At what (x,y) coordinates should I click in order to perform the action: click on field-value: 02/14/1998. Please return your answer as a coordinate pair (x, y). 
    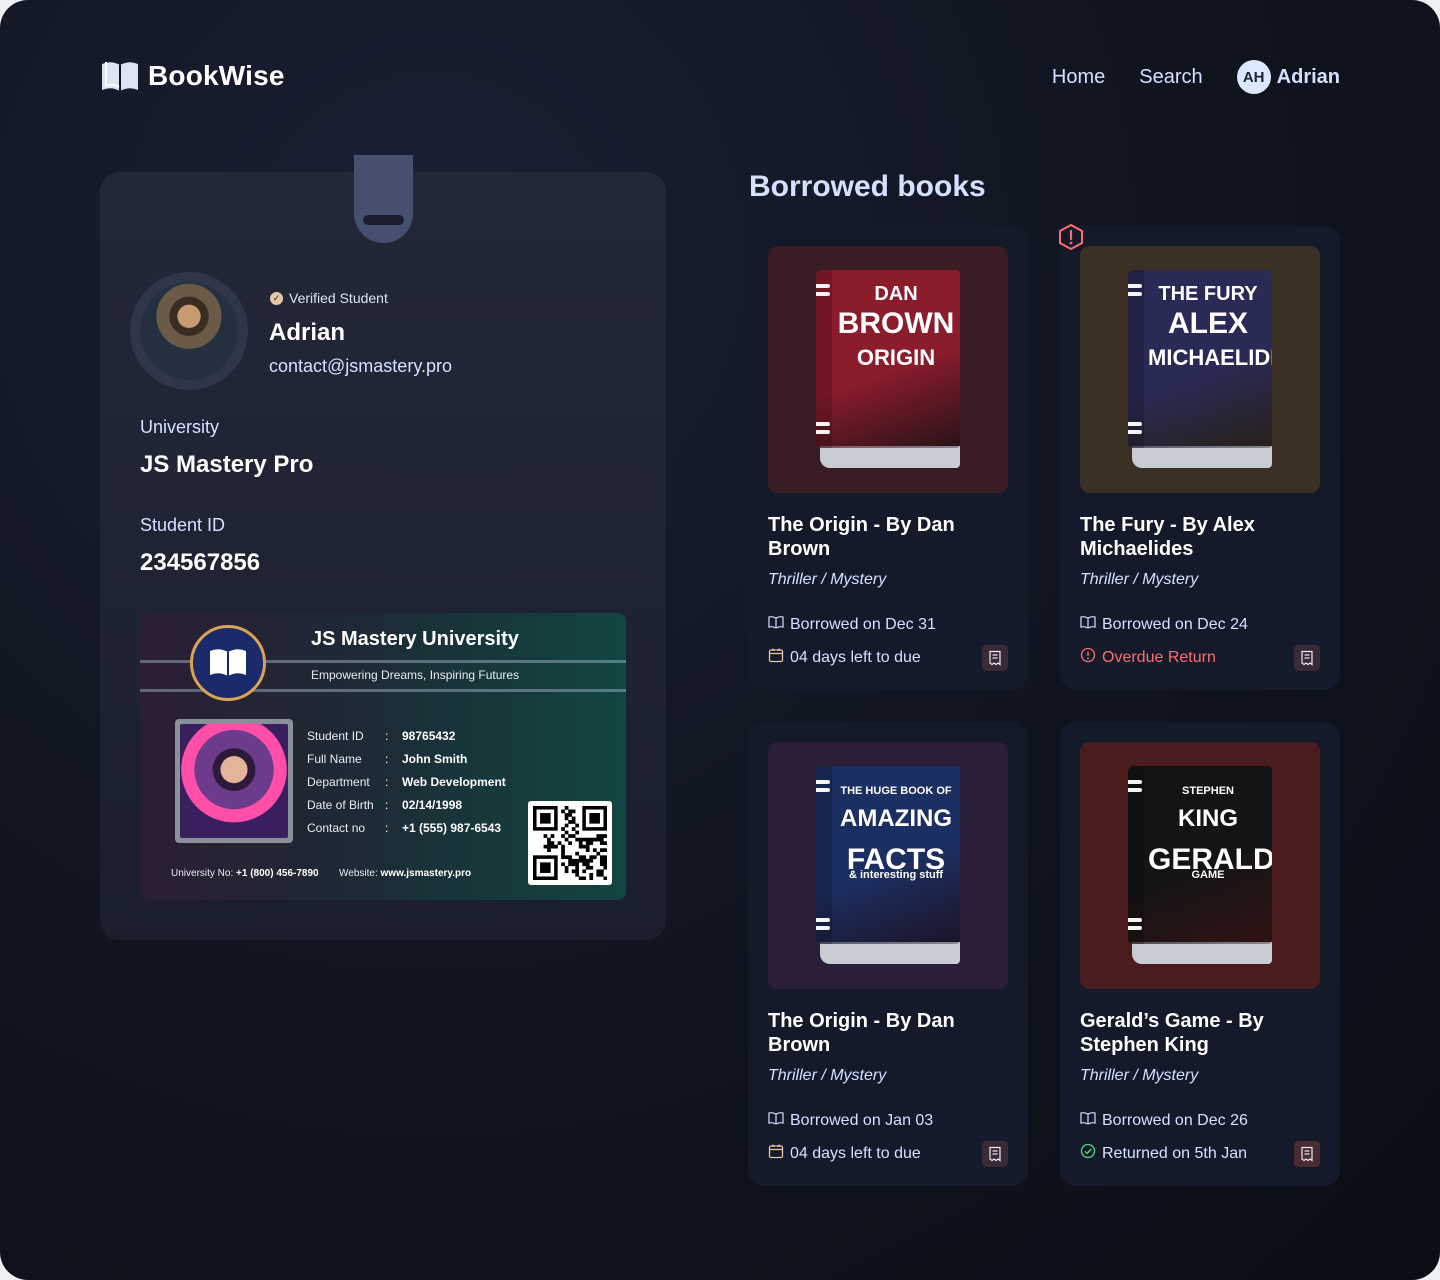
    Looking at the image, I should click on (432, 805).